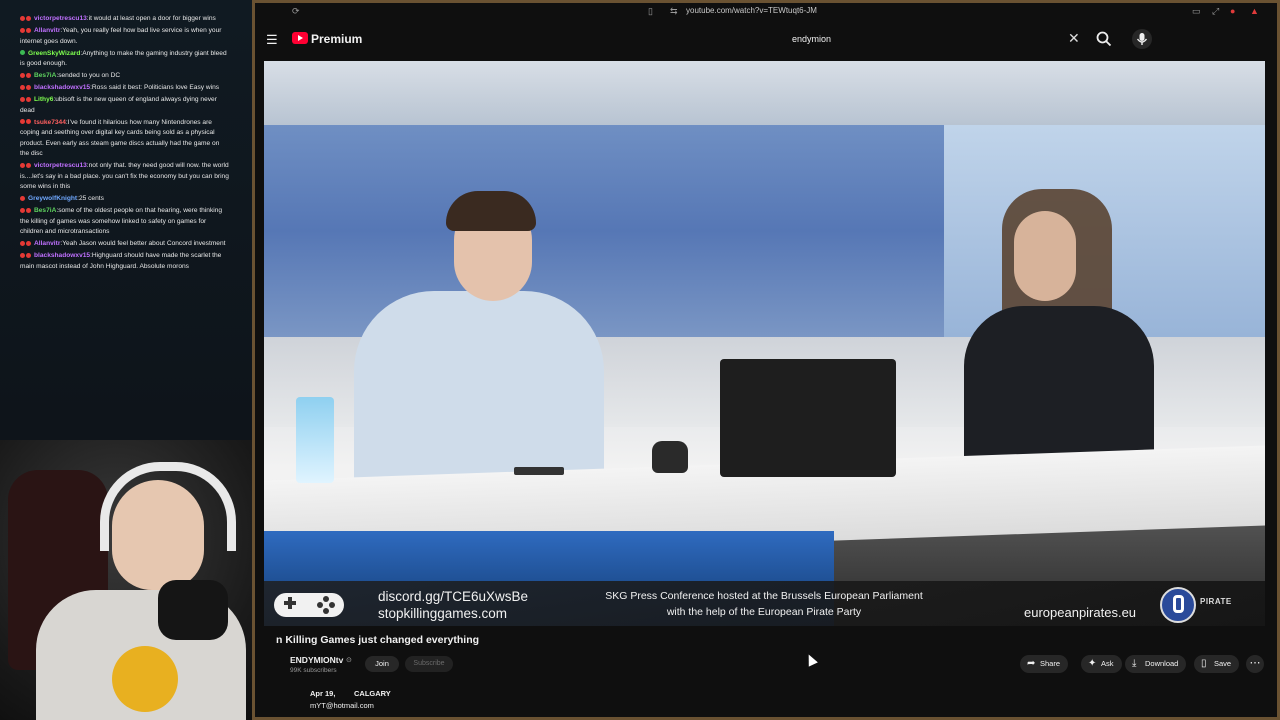 The image size is (1280, 720). Describe the element at coordinates (1255, 664) in the screenshot. I see `more-actions-icon: ⋯` at that location.